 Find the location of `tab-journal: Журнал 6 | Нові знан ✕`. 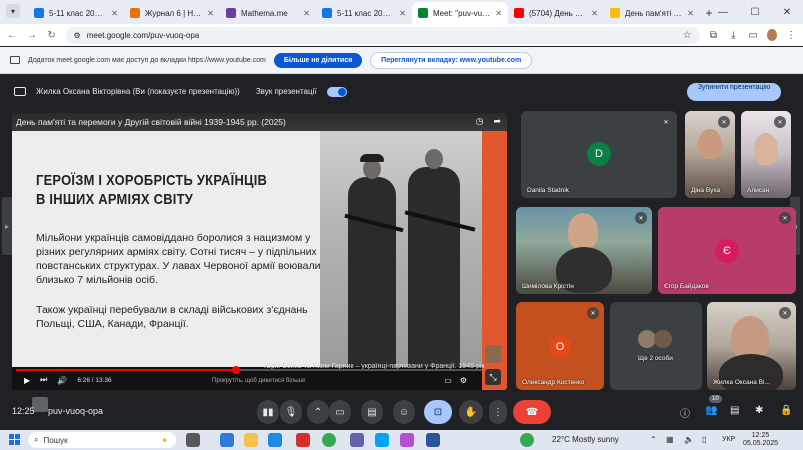

tab-journal: Журнал 6 | Нові знан ✕ is located at coordinates (172, 13).